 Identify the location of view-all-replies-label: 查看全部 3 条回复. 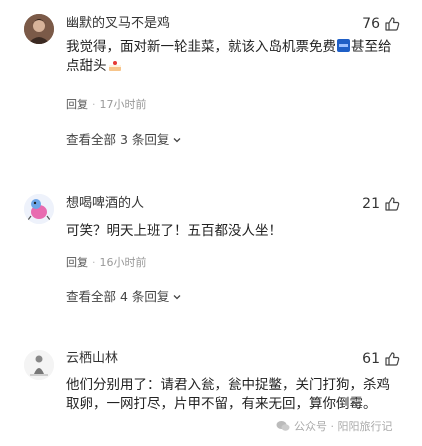
(118, 139).